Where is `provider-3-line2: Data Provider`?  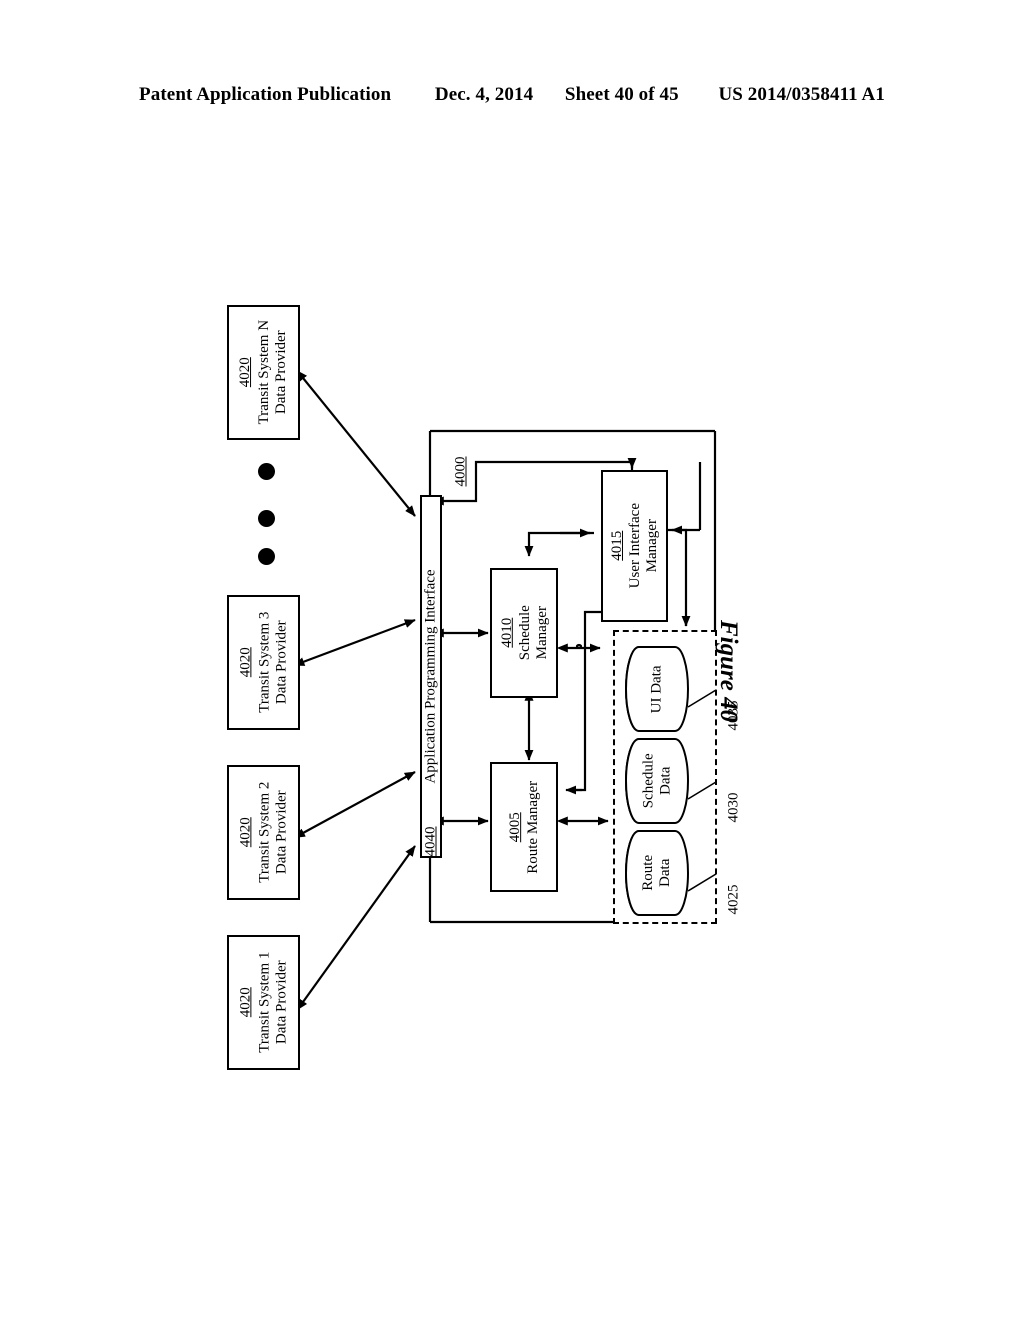
provider-3-line2: Data Provider is located at coordinates (280, 662).